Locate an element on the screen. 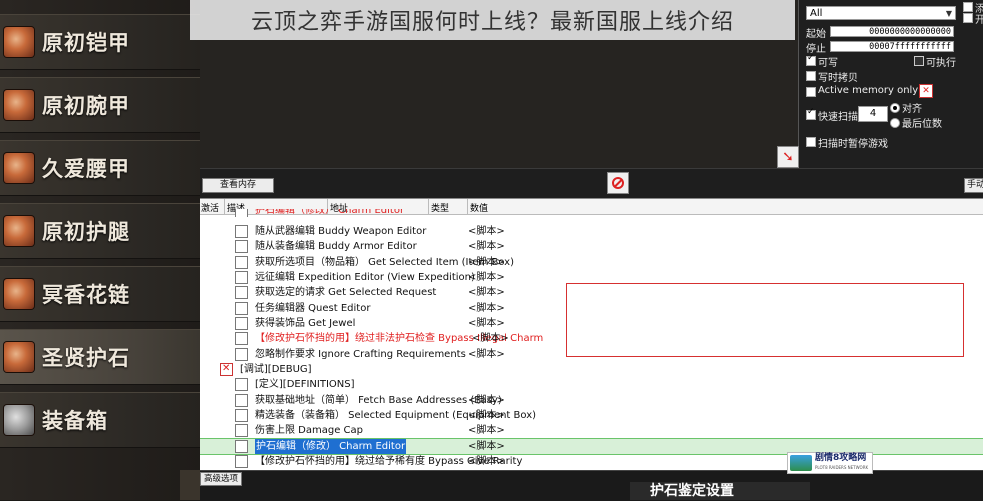  manual-add-button: 手动添加 is located at coordinates (973, 185).